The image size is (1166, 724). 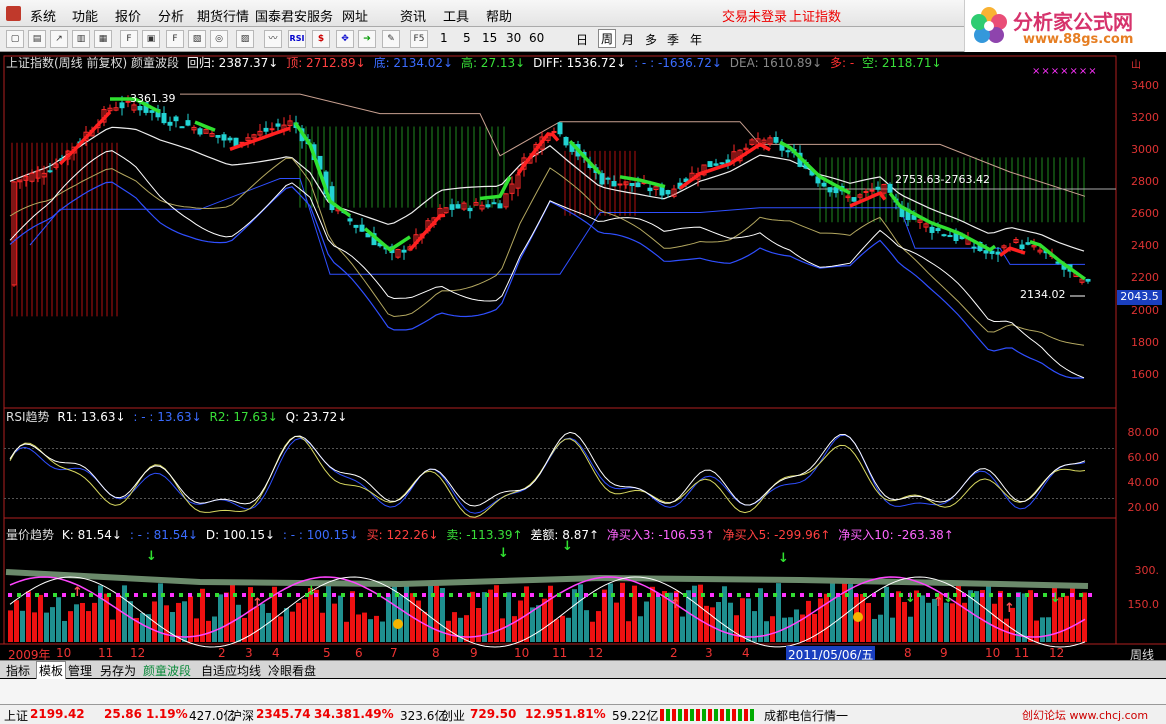 What do you see at coordinates (59, 39) in the screenshot?
I see `toolbar-btn-3: ↗` at bounding box center [59, 39].